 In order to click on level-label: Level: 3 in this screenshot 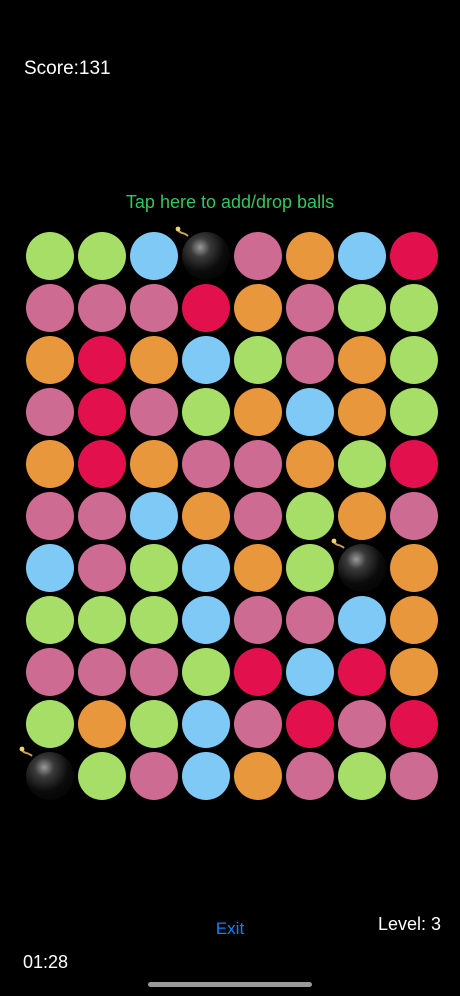, I will do `click(409, 924)`.